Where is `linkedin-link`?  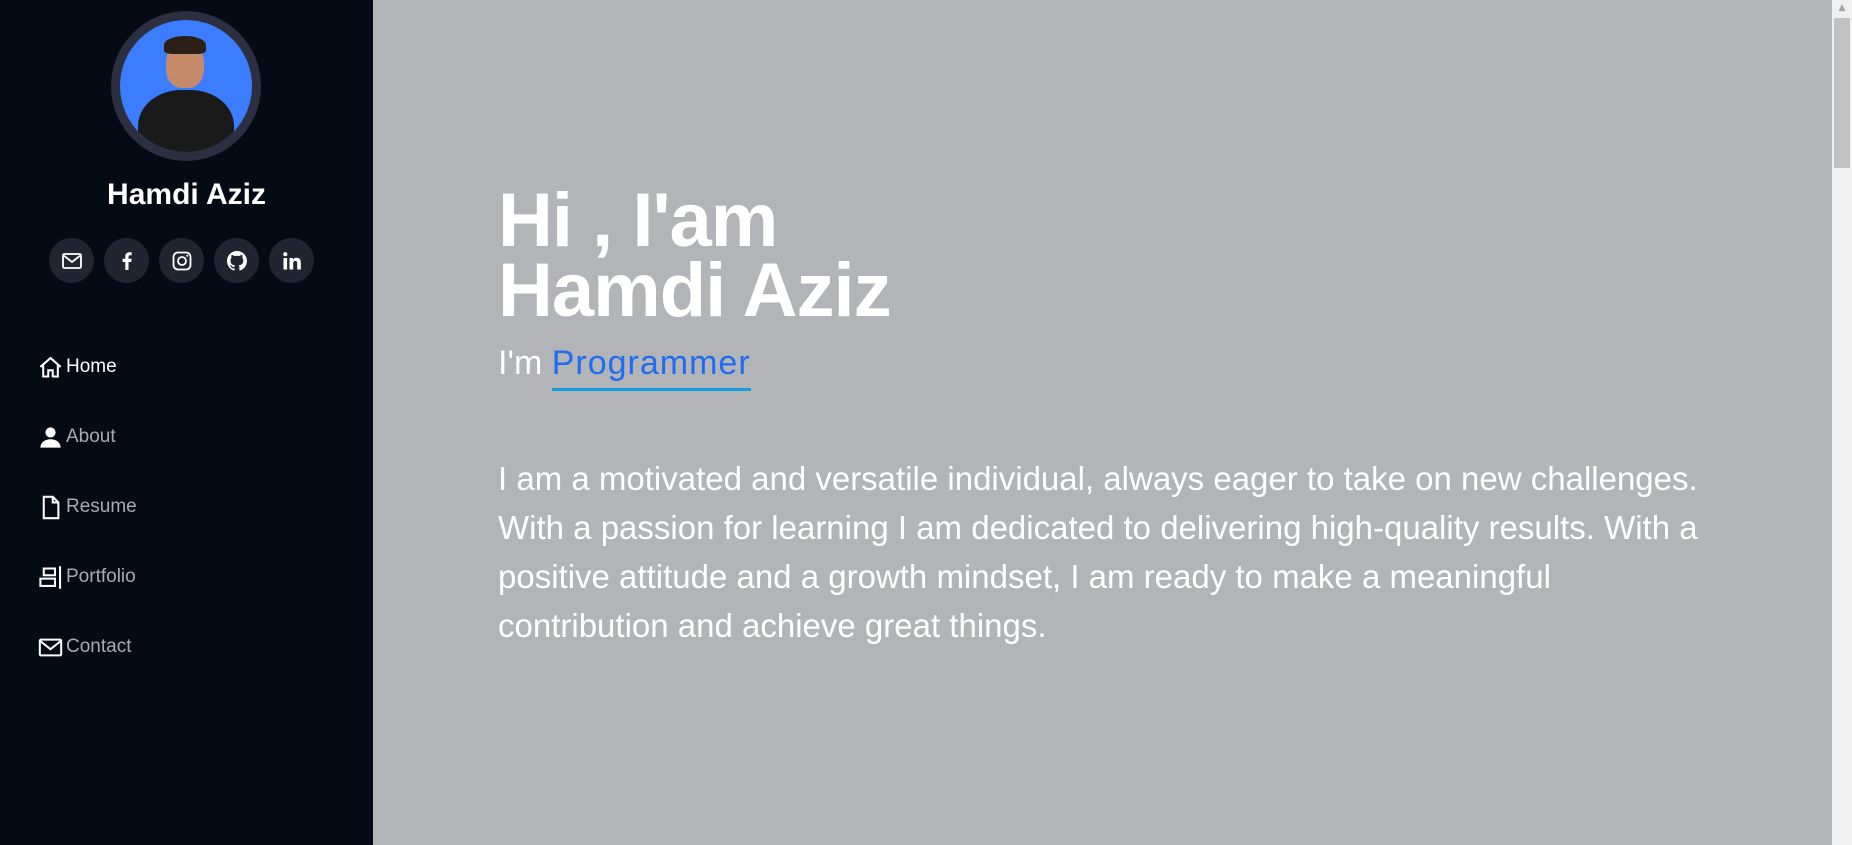 linkedin-link is located at coordinates (291, 260).